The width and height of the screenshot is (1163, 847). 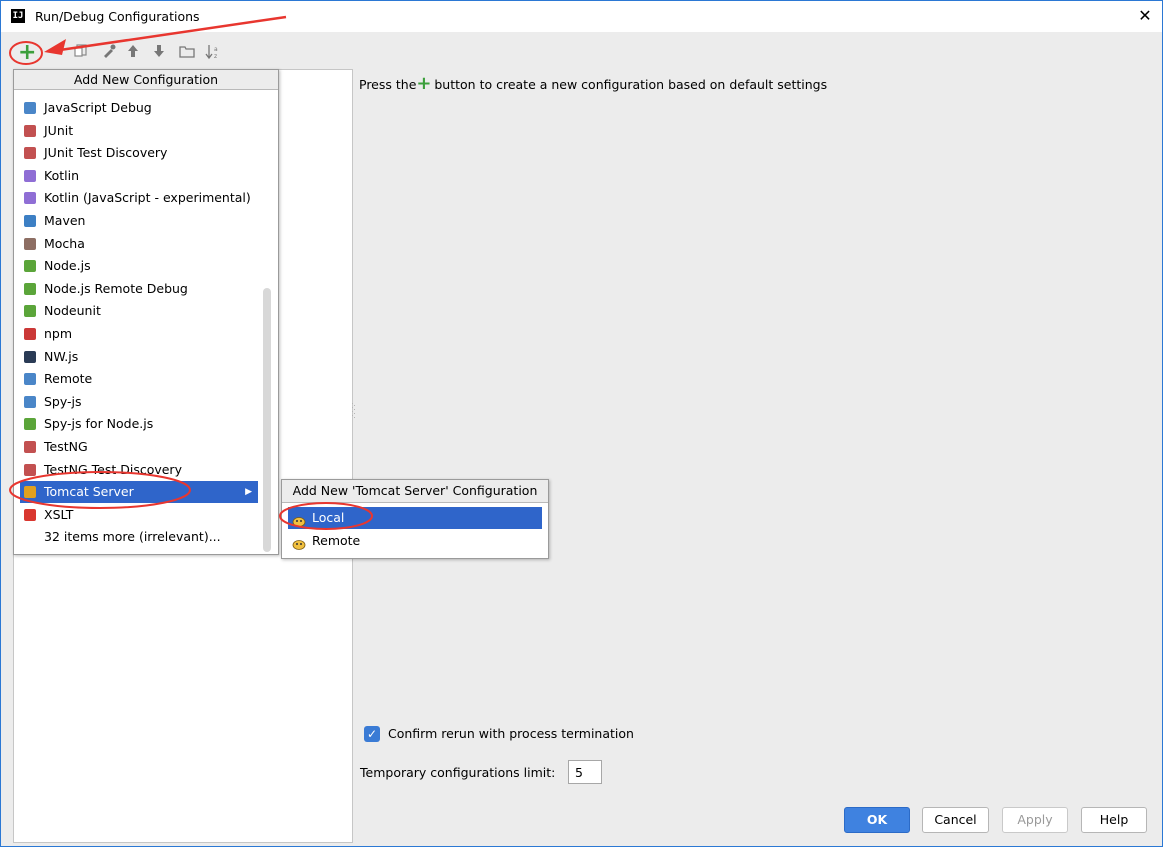 What do you see at coordinates (138, 221) in the screenshot?
I see `popup-item: Maven` at bounding box center [138, 221].